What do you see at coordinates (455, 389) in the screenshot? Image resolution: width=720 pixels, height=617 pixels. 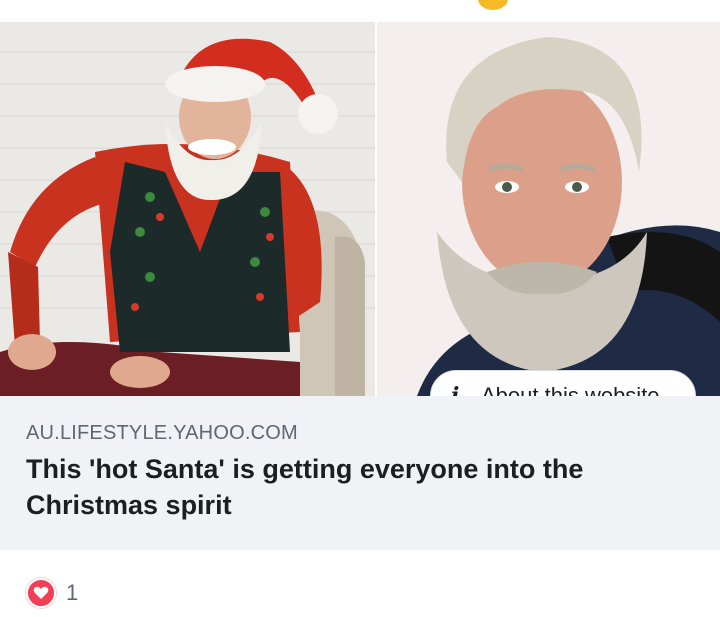 I see `info-icon: i` at bounding box center [455, 389].